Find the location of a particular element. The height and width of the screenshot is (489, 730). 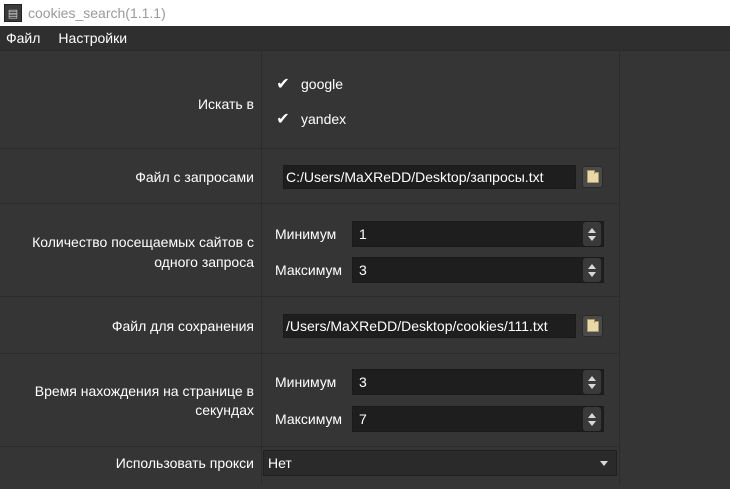

queries-file-label: Файл с запросами is located at coordinates (194, 177).